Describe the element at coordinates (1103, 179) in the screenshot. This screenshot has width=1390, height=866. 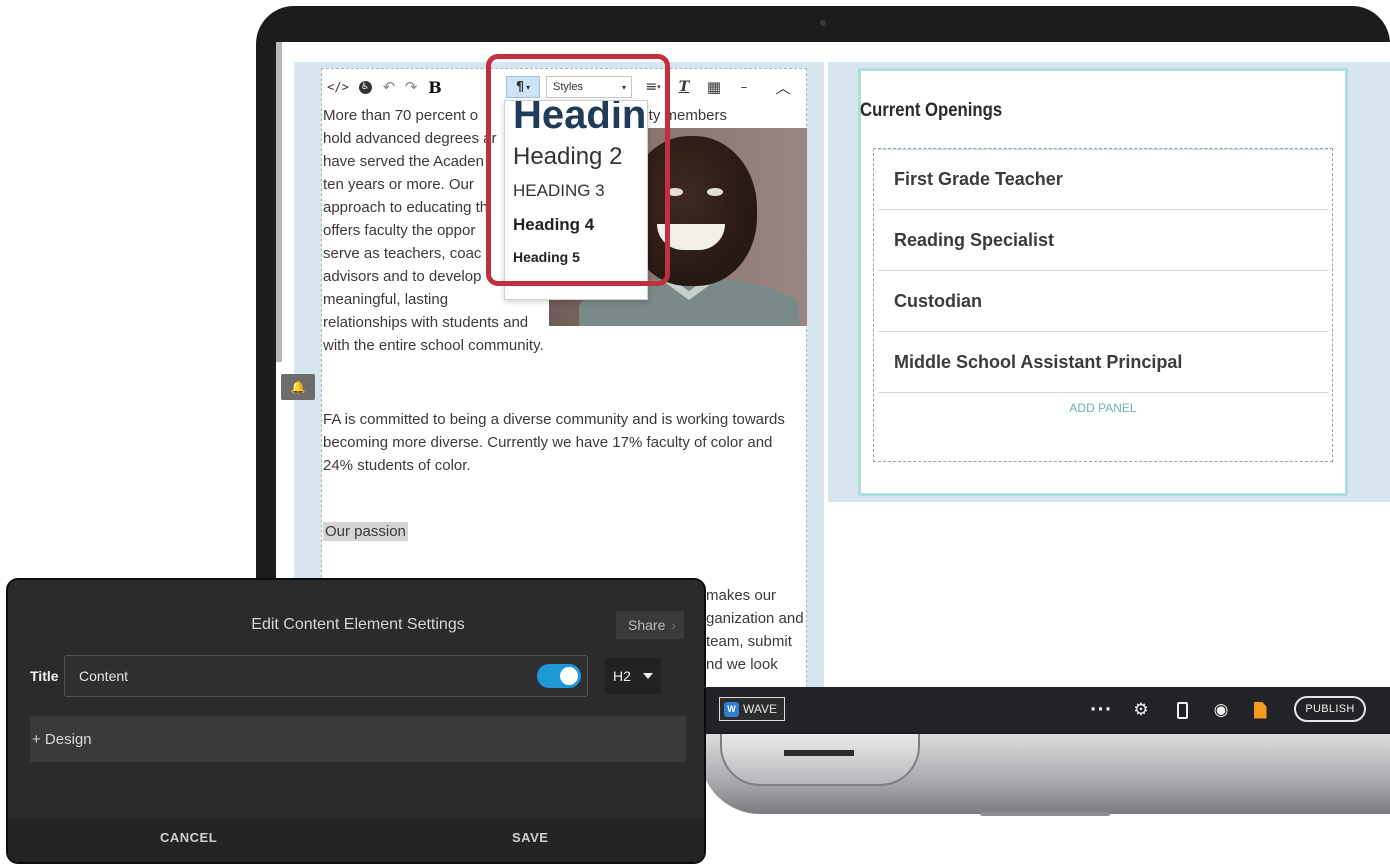
I see `accordion-panel-first-grade-teacher: First Grade Teacher` at that location.